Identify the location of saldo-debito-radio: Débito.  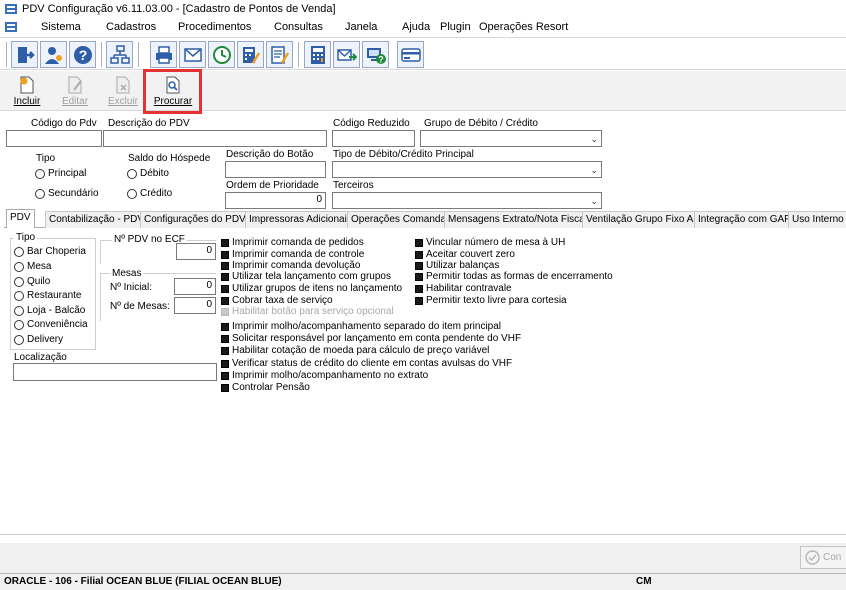
(148, 173).